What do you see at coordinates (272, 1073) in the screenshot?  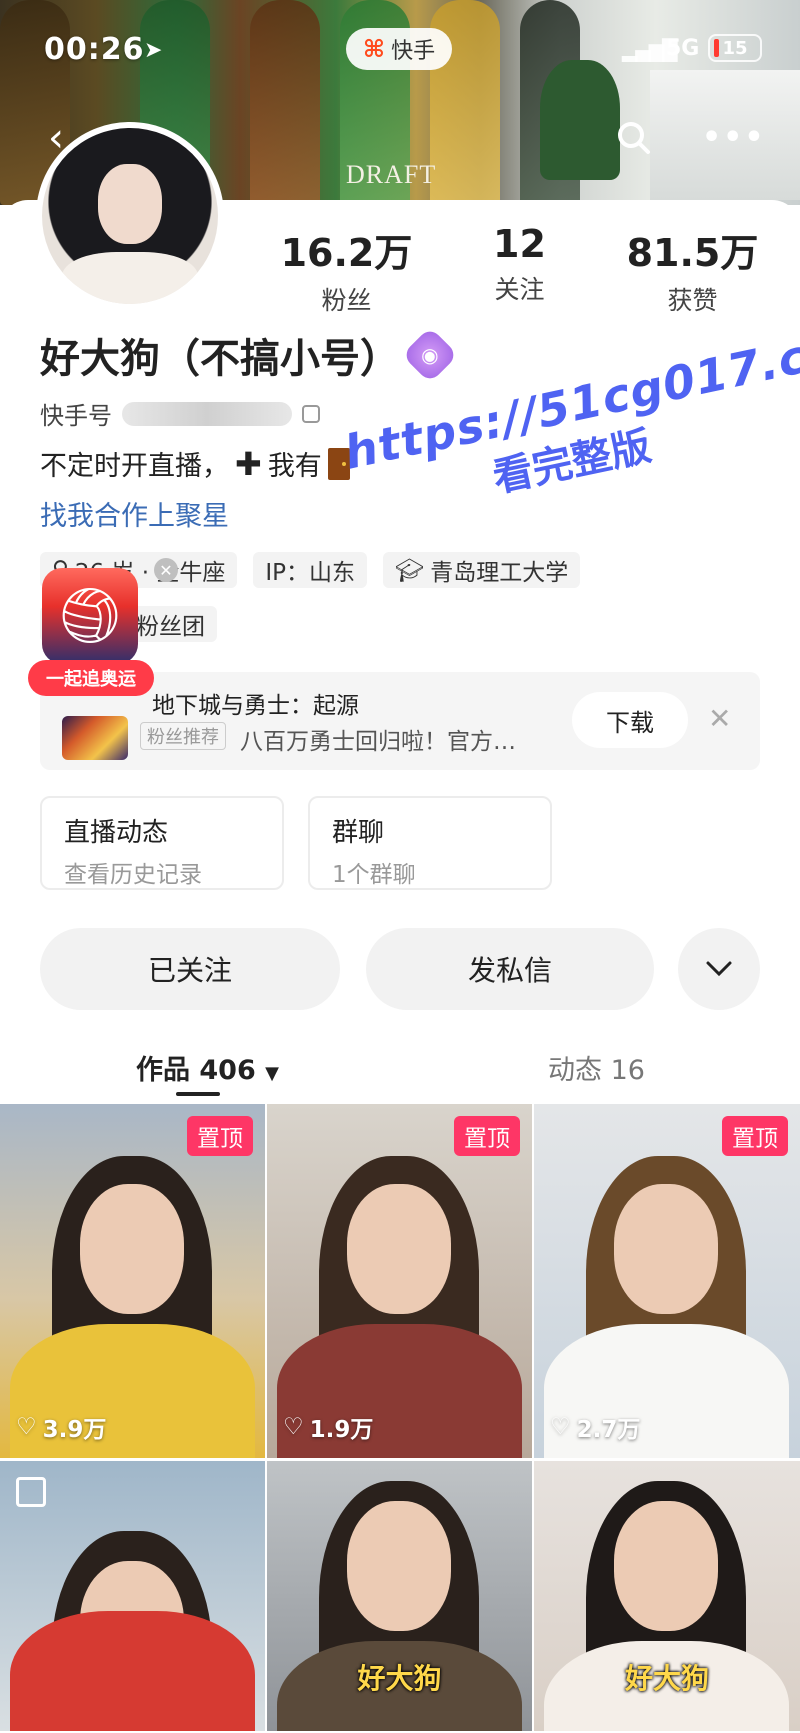 I see `caret-down-icon: ▼` at bounding box center [272, 1073].